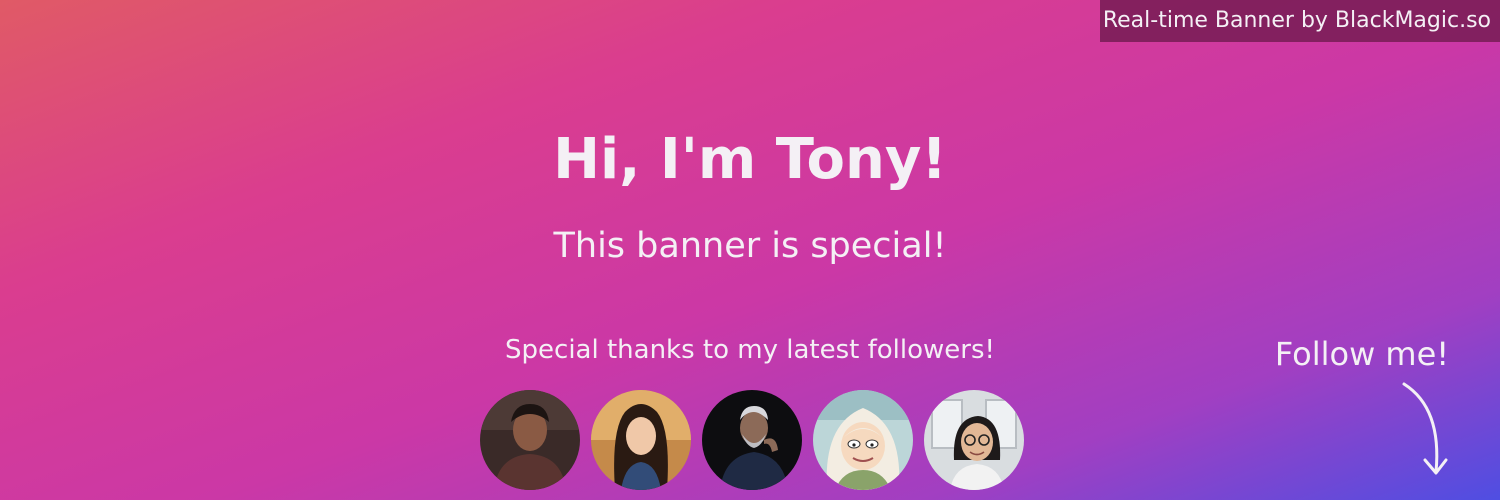 This screenshot has width=1500, height=500. Describe the element at coordinates (1362, 354) in the screenshot. I see `follow-me-label: Follow me!` at that location.